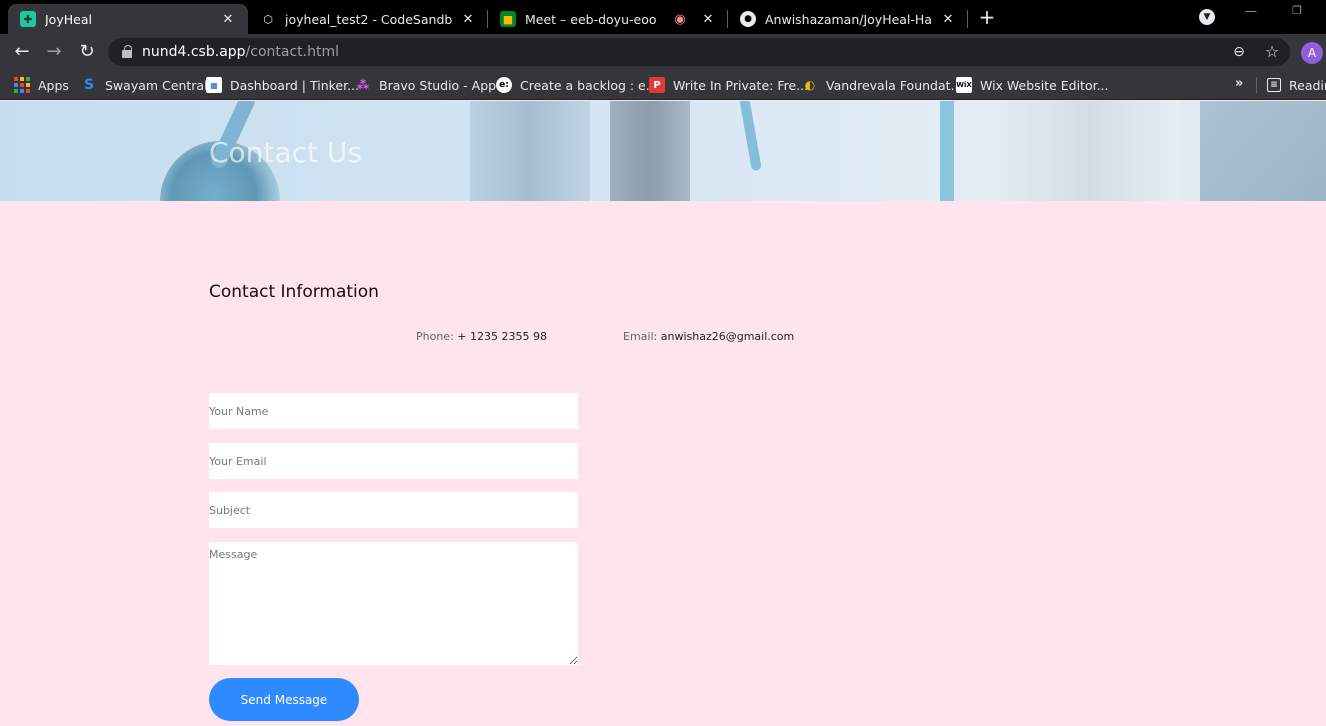  I want to click on back-arrow-icon: ←, so click(22, 52).